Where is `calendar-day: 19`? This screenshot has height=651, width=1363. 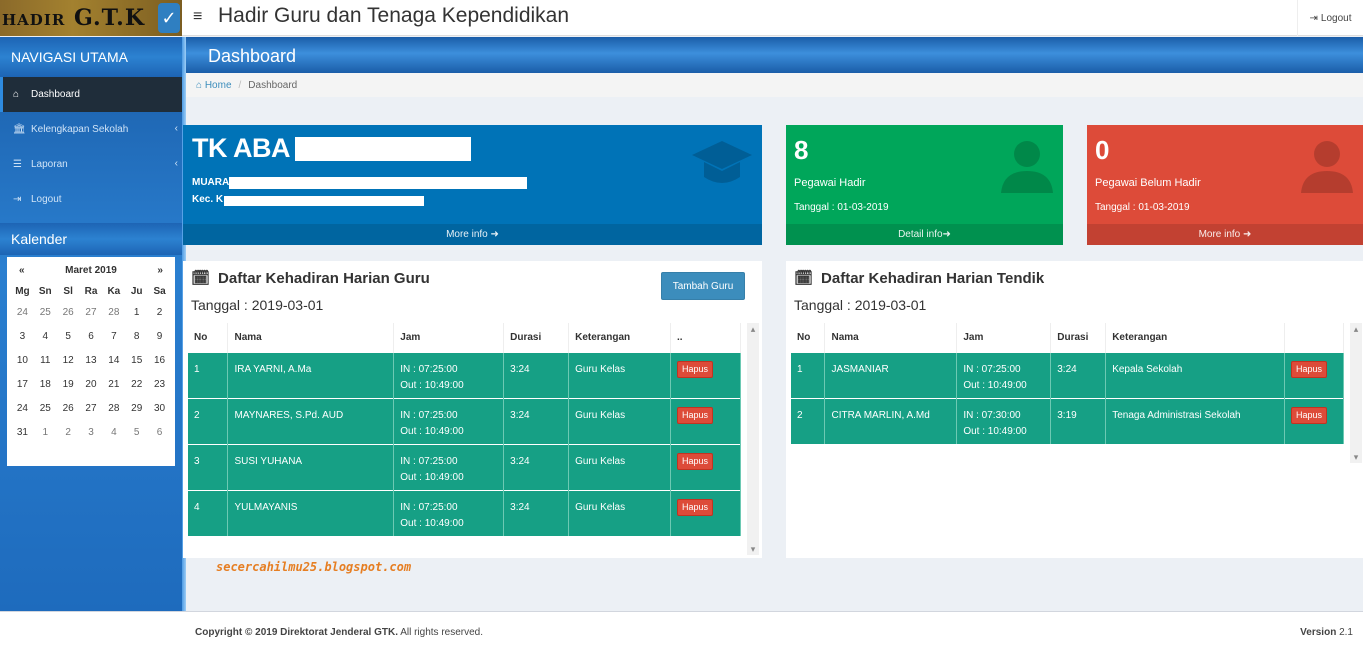
calendar-day: 19 is located at coordinates (68, 384).